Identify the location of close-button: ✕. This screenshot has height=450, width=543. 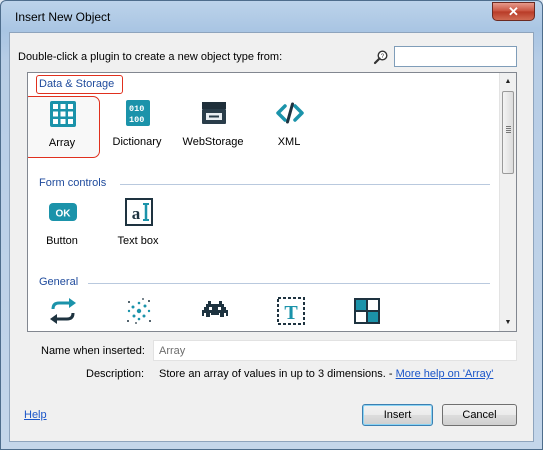
(513, 11).